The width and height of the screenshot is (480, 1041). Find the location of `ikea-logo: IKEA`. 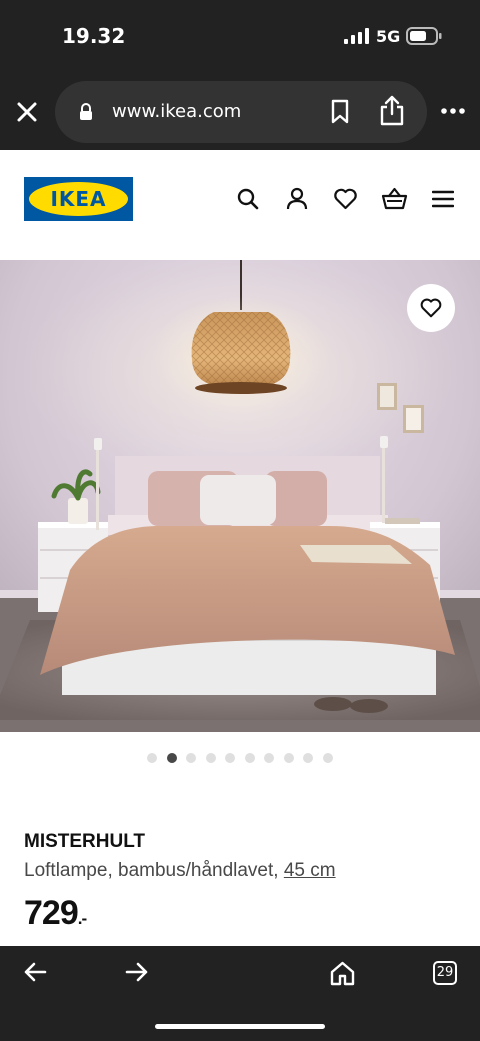

ikea-logo: IKEA is located at coordinates (78, 199).